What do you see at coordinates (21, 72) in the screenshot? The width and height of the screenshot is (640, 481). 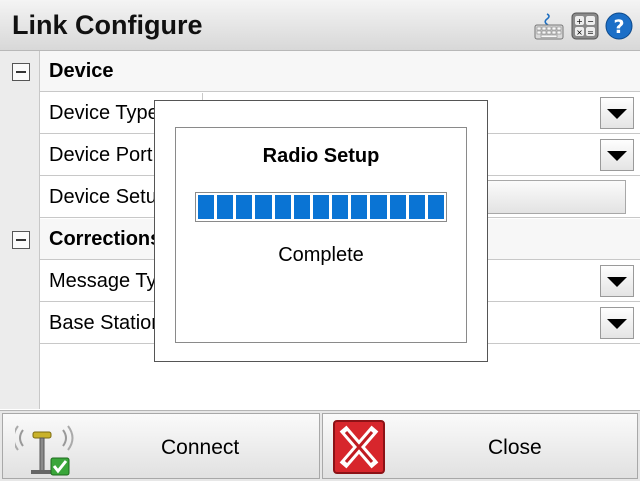 I see `collapse-device-icon` at bounding box center [21, 72].